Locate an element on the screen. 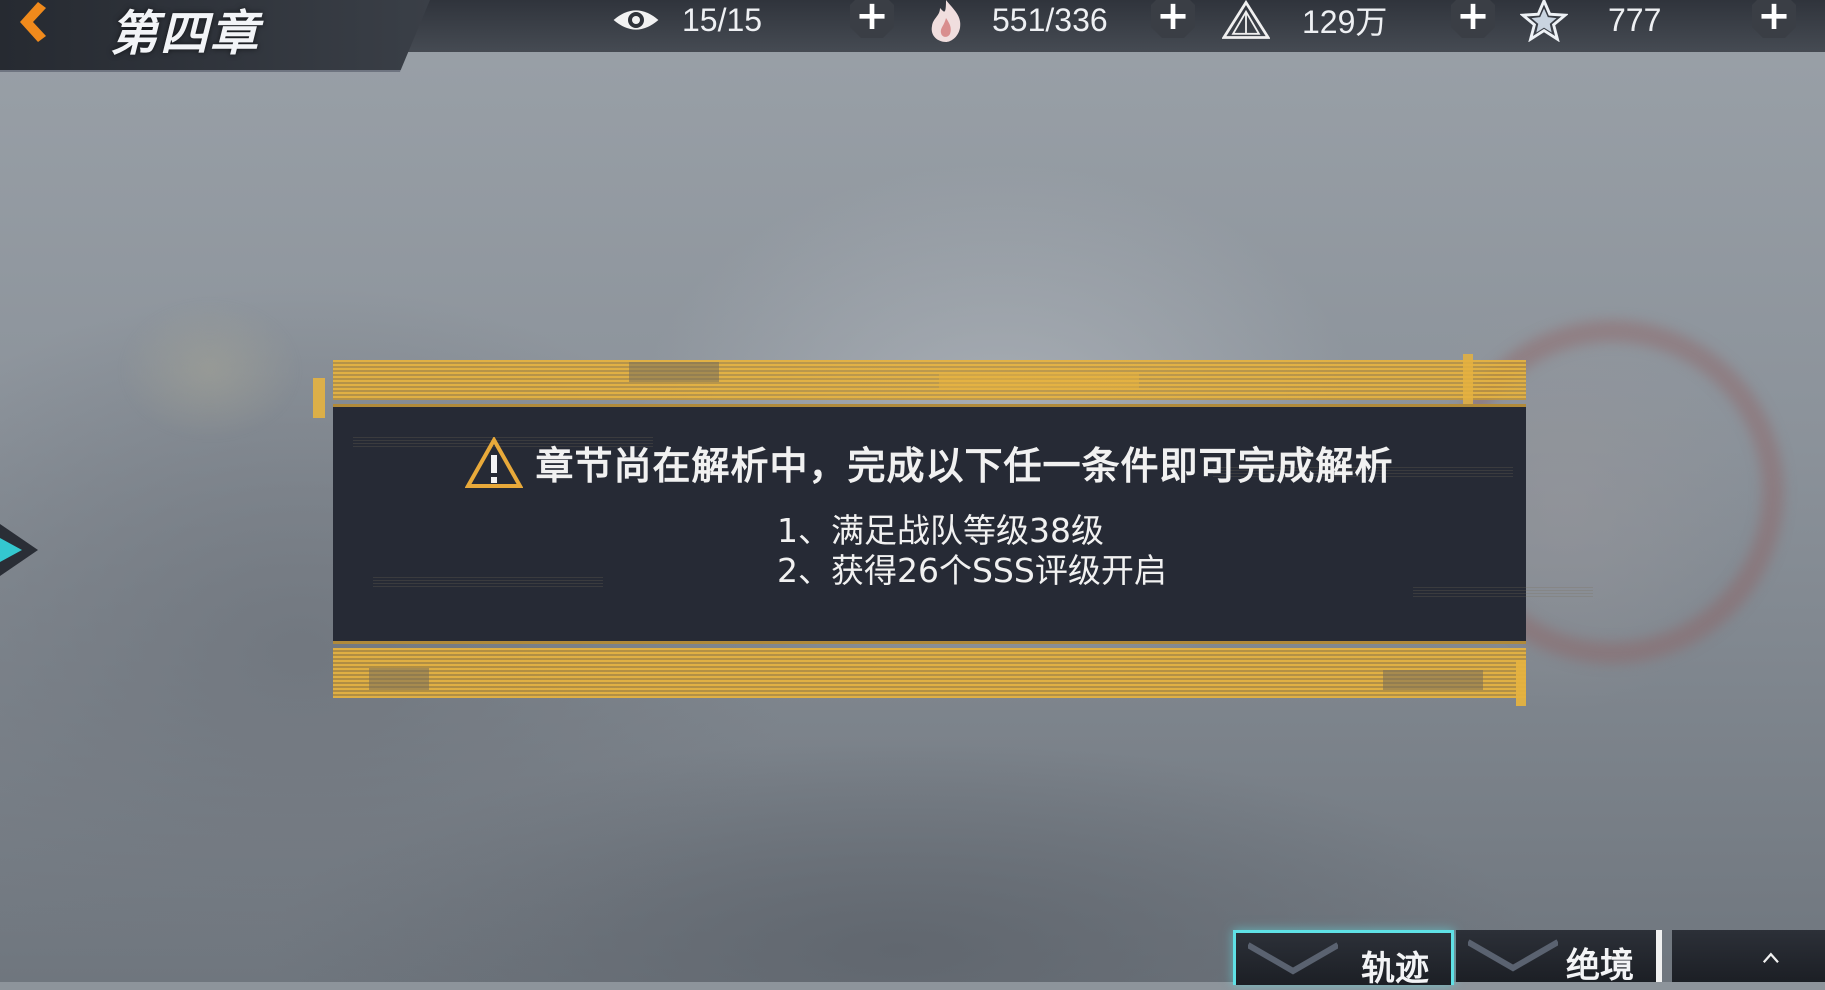  resource-stamina: 15/15 is located at coordinates (687, 20).